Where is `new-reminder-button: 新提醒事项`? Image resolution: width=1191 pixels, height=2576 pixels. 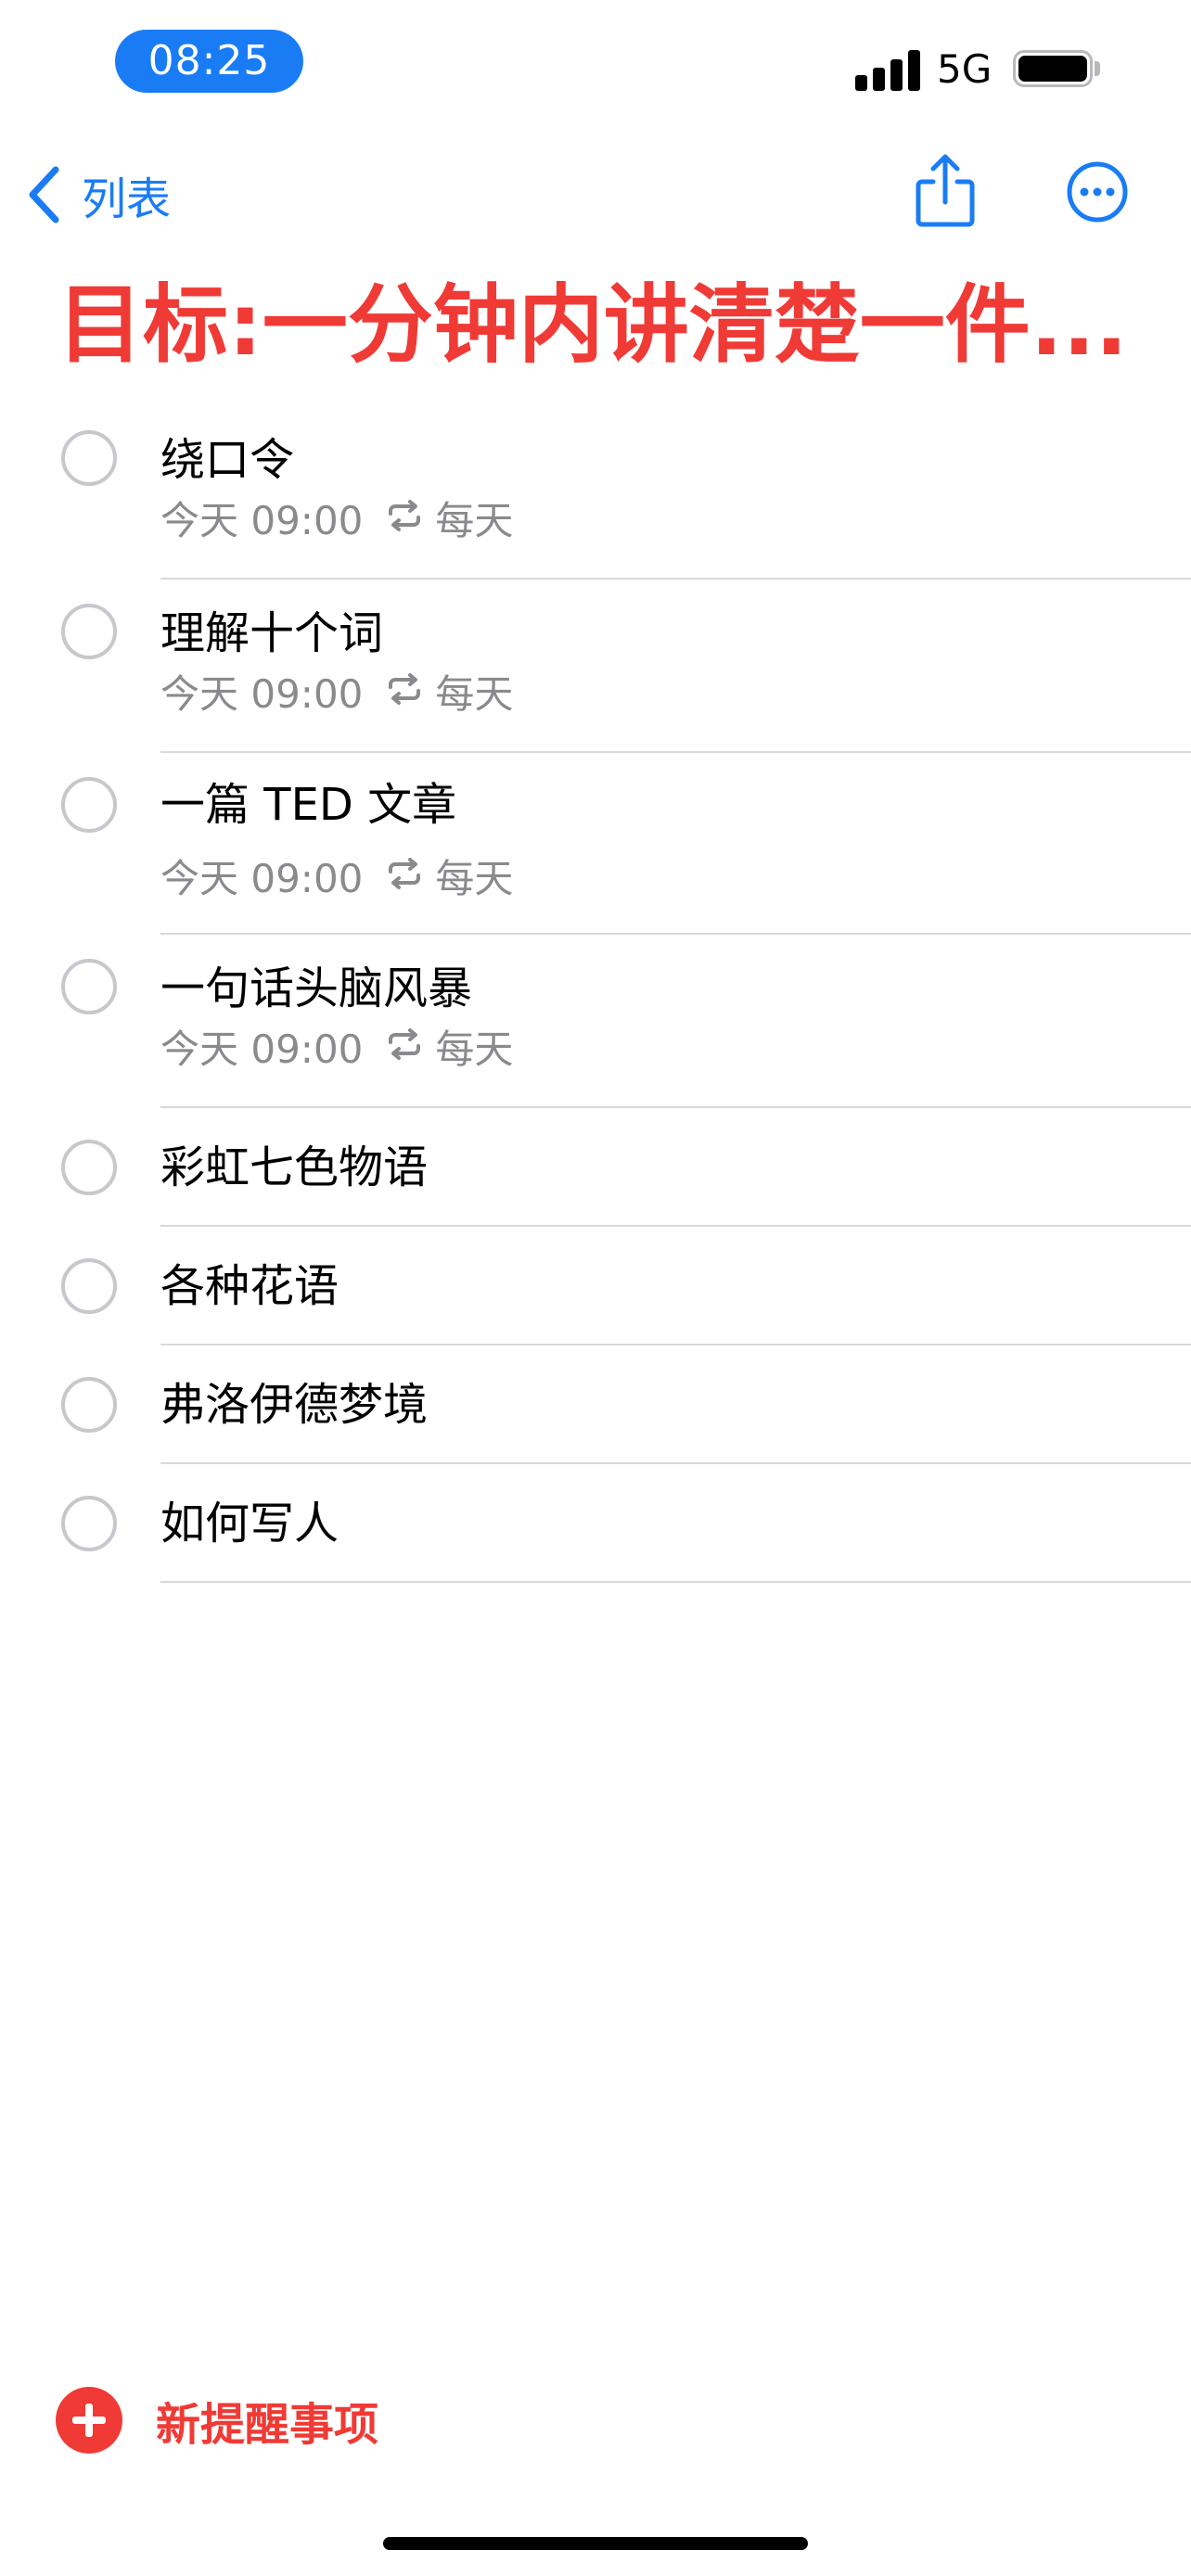
new-reminder-button: 新提醒事项 is located at coordinates (217, 2420).